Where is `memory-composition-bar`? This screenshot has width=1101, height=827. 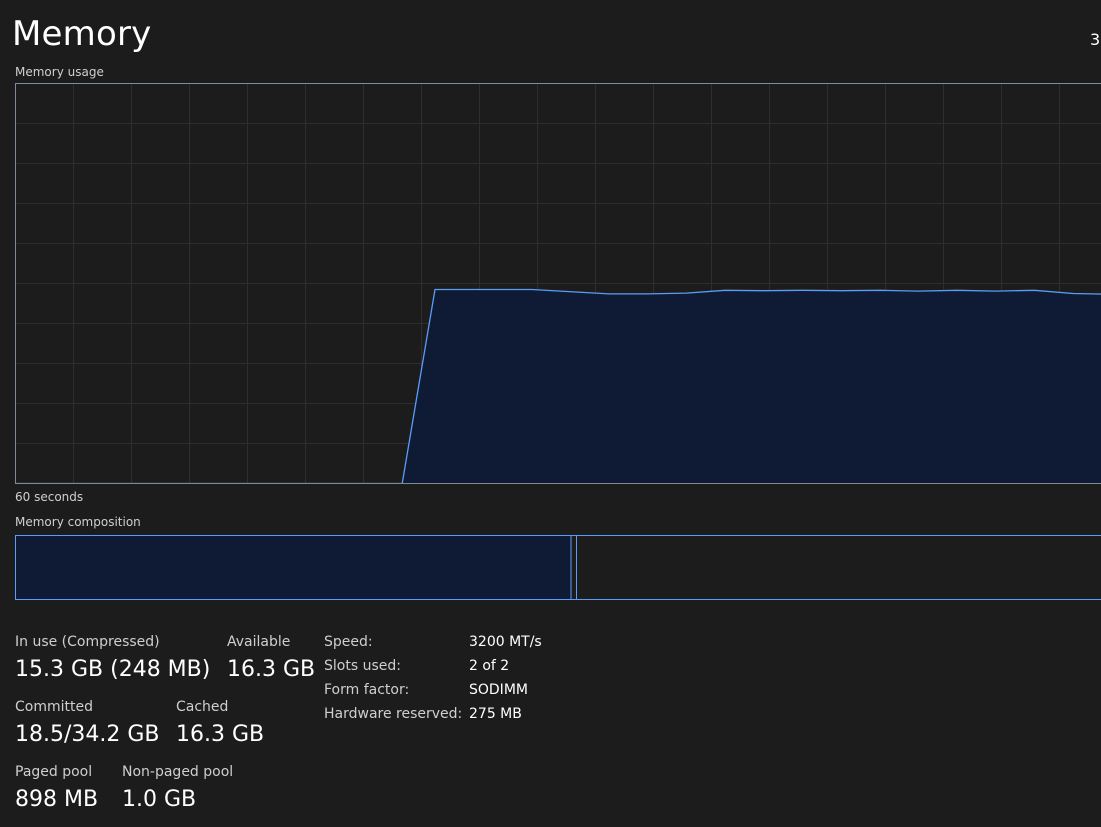
memory-composition-bar is located at coordinates (558, 567).